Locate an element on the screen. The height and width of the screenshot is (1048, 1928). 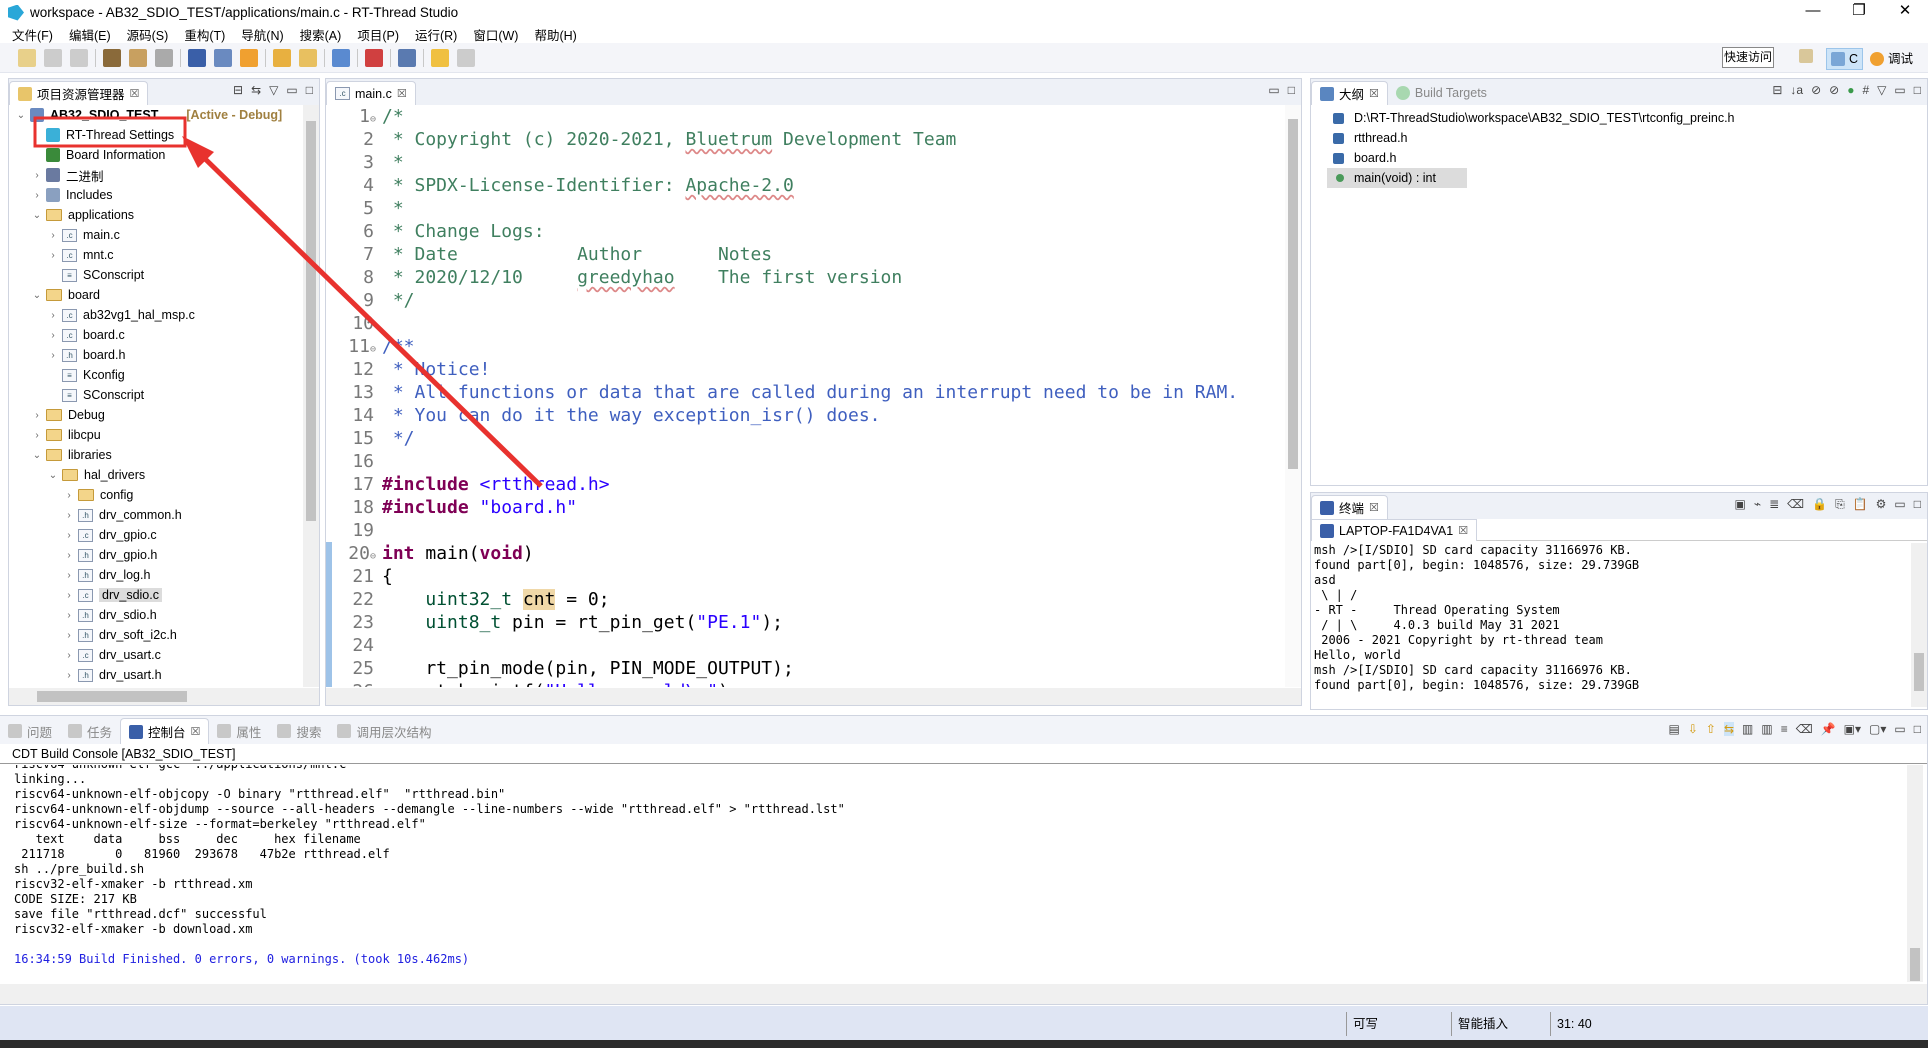
link-editor-icon: ⇆ is located at coordinates (256, 90).